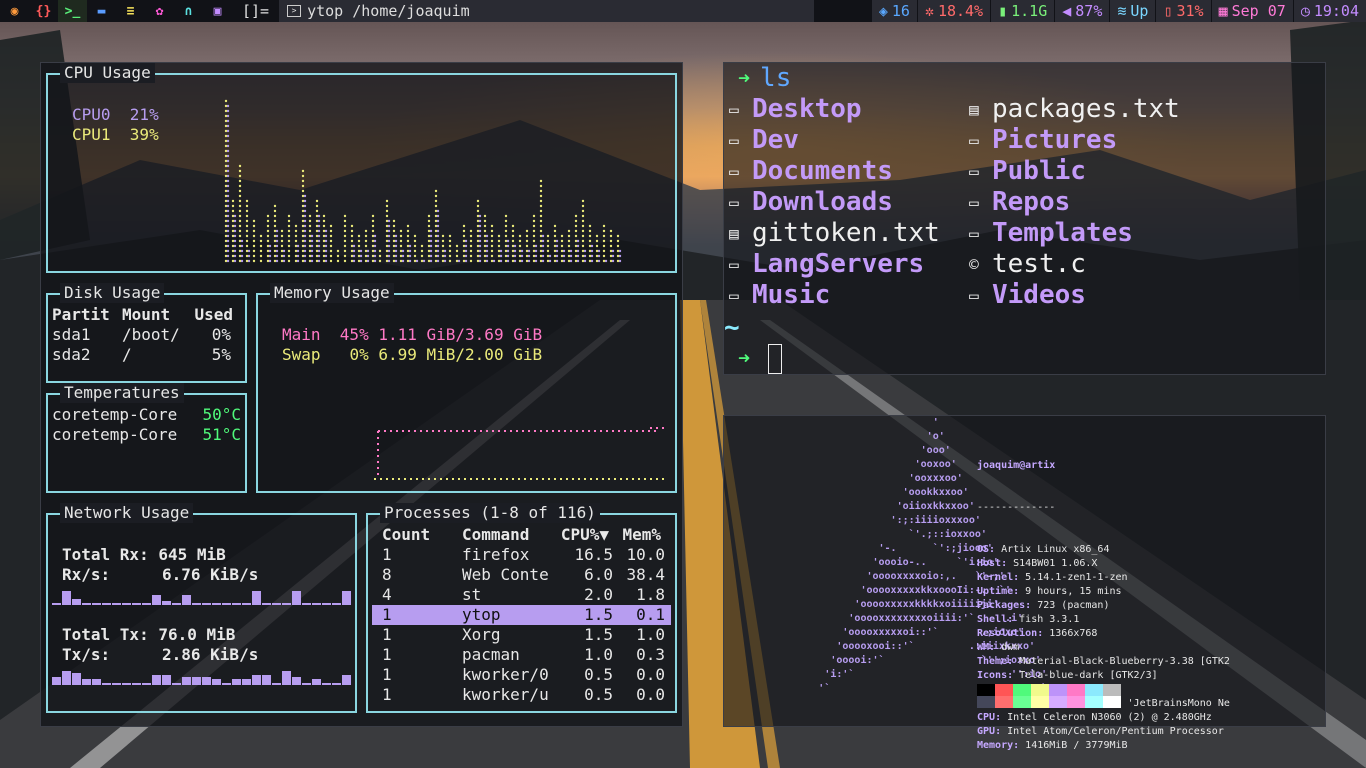 This screenshot has height=768, width=1366. I want to click on tag-5: ≡, so click(130, 11).